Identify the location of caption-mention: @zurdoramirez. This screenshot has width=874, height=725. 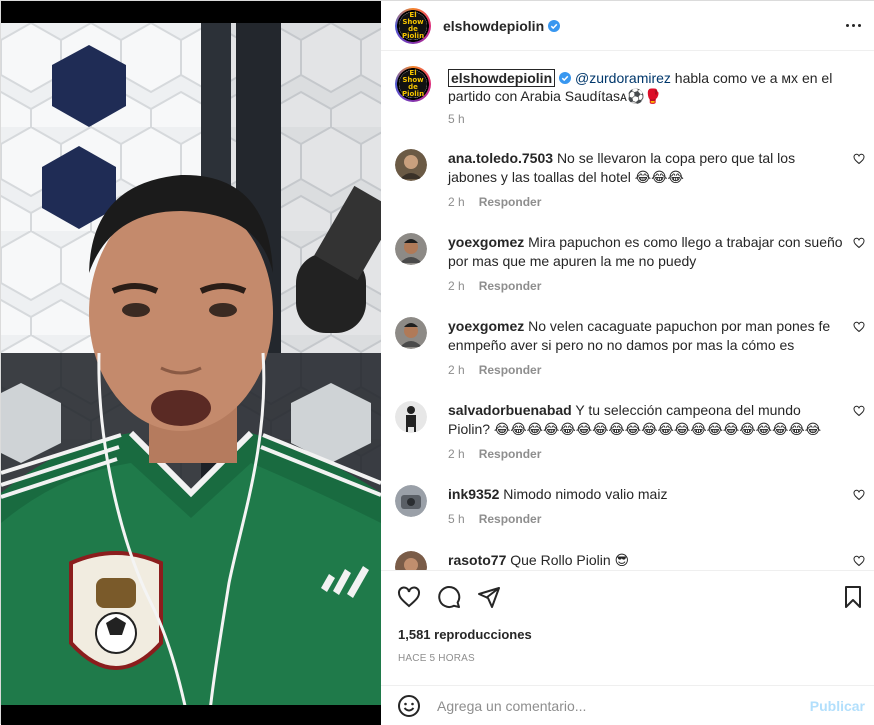
(623, 78).